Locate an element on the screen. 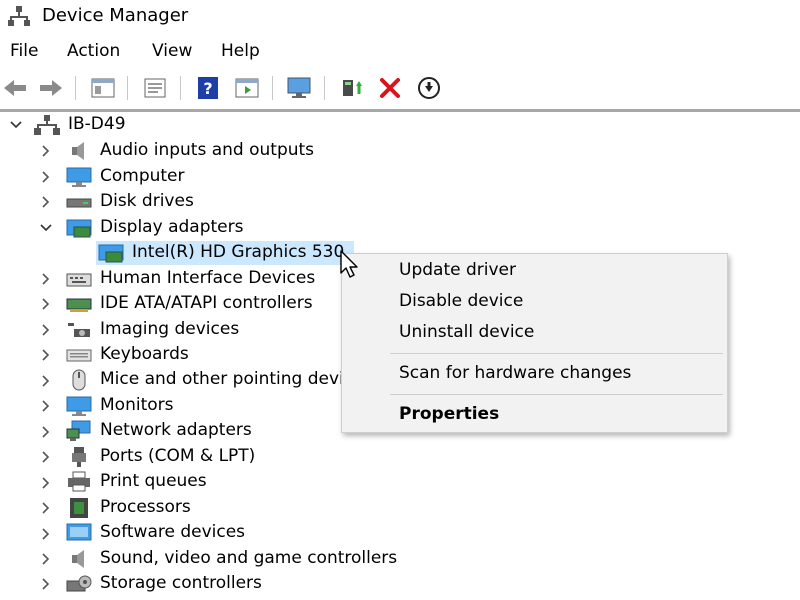 This screenshot has width=800, height=600. update-driver-button is located at coordinates (352, 88).